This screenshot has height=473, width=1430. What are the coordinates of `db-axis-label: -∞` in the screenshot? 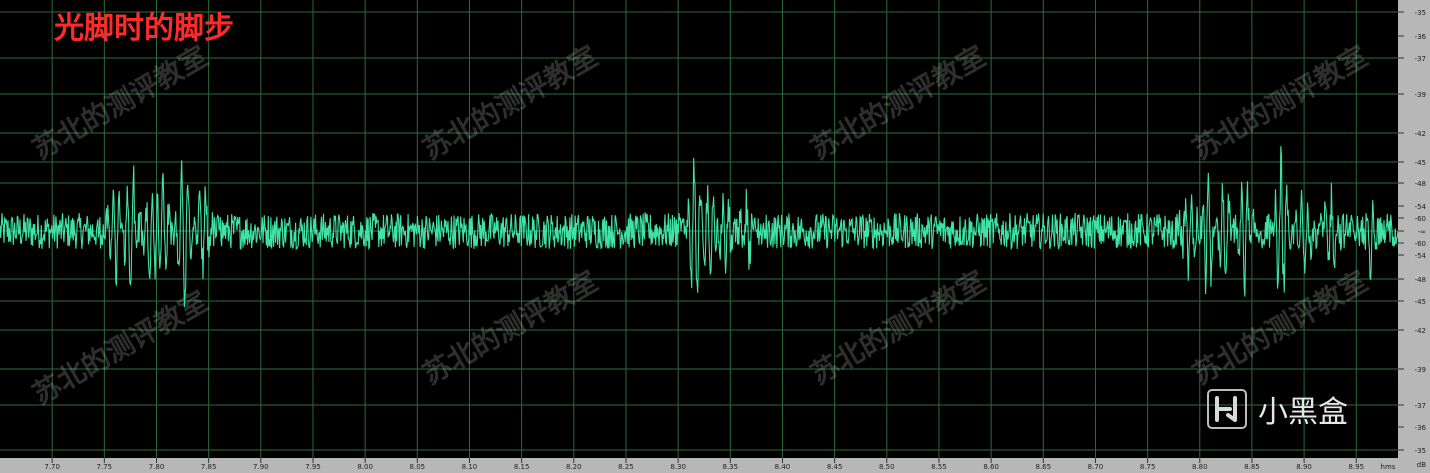 It's located at (1422, 232).